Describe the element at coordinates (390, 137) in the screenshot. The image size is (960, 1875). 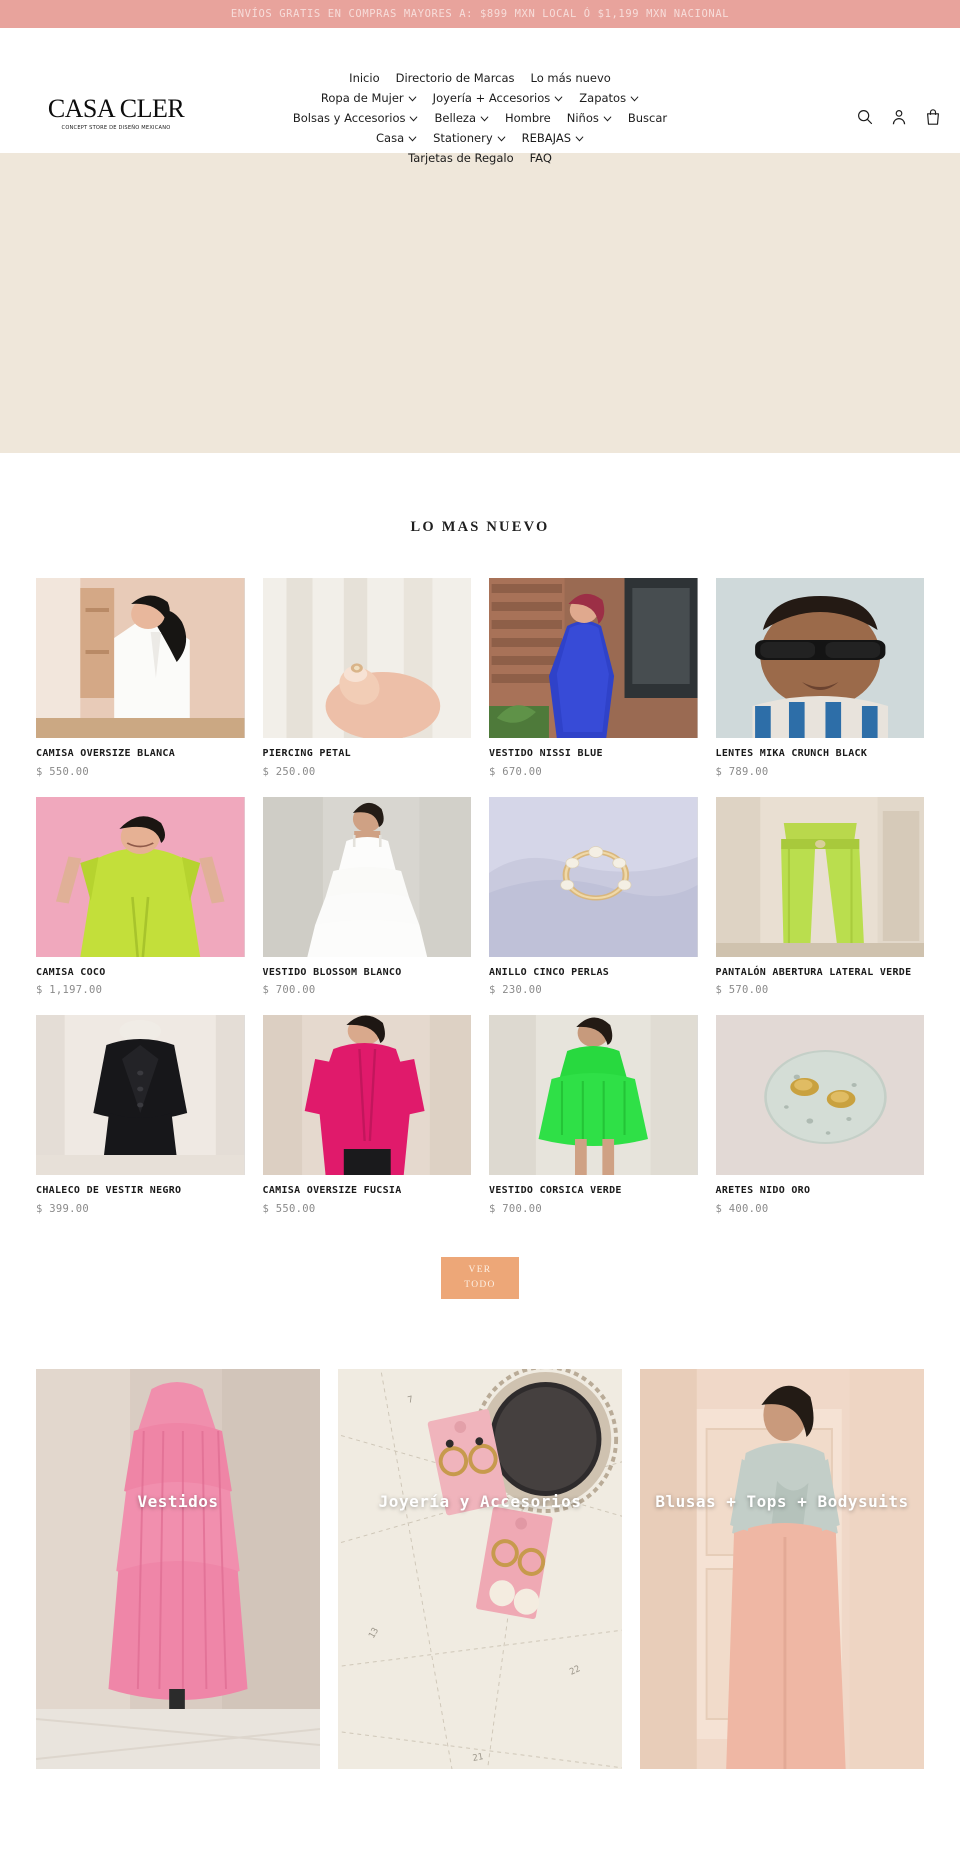
I see `nav-label: Casa` at that location.